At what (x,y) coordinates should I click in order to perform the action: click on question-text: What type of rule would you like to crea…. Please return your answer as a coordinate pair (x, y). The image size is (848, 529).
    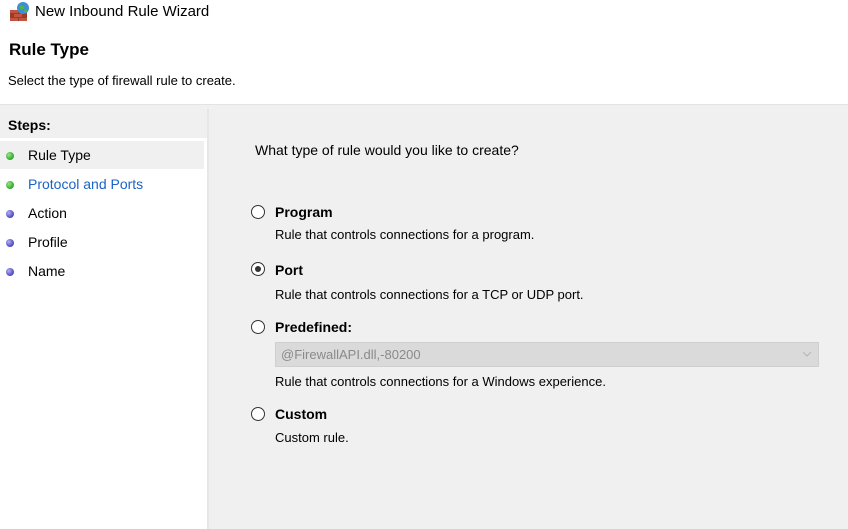
    Looking at the image, I should click on (387, 150).